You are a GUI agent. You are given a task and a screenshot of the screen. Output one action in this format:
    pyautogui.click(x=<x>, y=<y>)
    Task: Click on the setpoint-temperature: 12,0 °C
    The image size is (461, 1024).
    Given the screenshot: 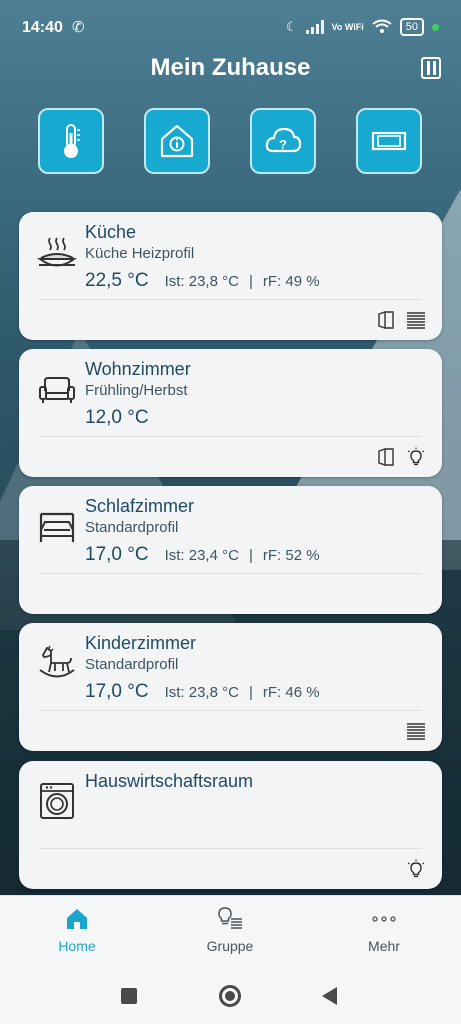 What is the action you would take?
    pyautogui.click(x=117, y=417)
    